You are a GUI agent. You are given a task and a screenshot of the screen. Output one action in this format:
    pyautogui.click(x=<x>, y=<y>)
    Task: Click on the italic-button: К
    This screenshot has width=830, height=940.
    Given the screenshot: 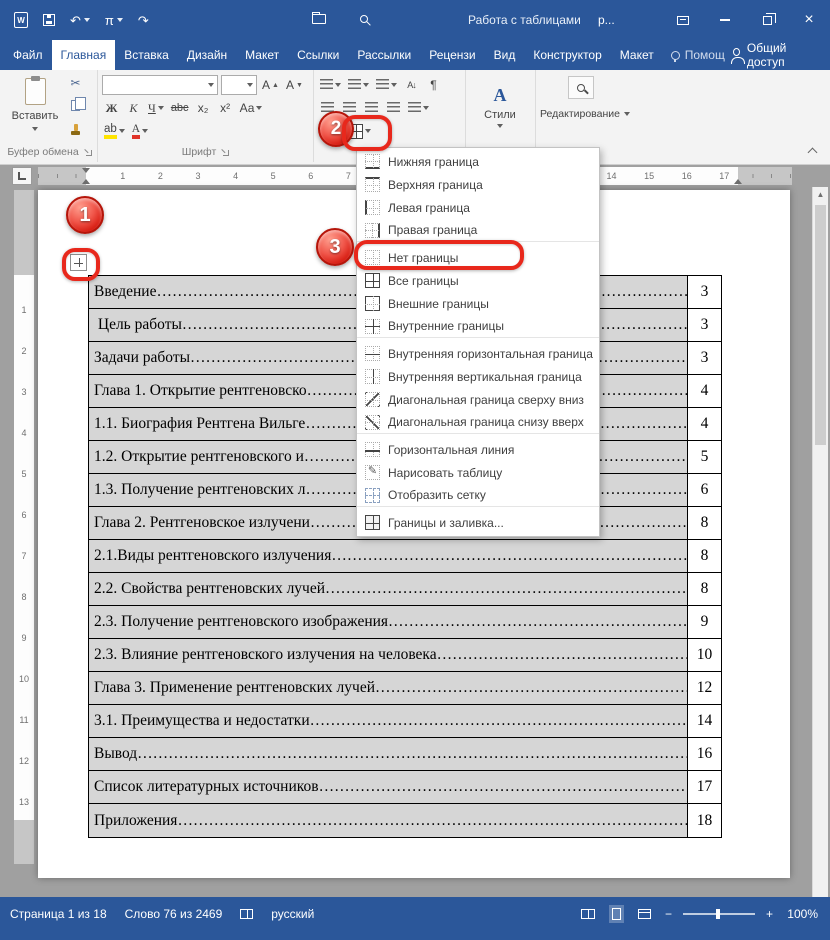 What is the action you would take?
    pyautogui.click(x=133, y=108)
    